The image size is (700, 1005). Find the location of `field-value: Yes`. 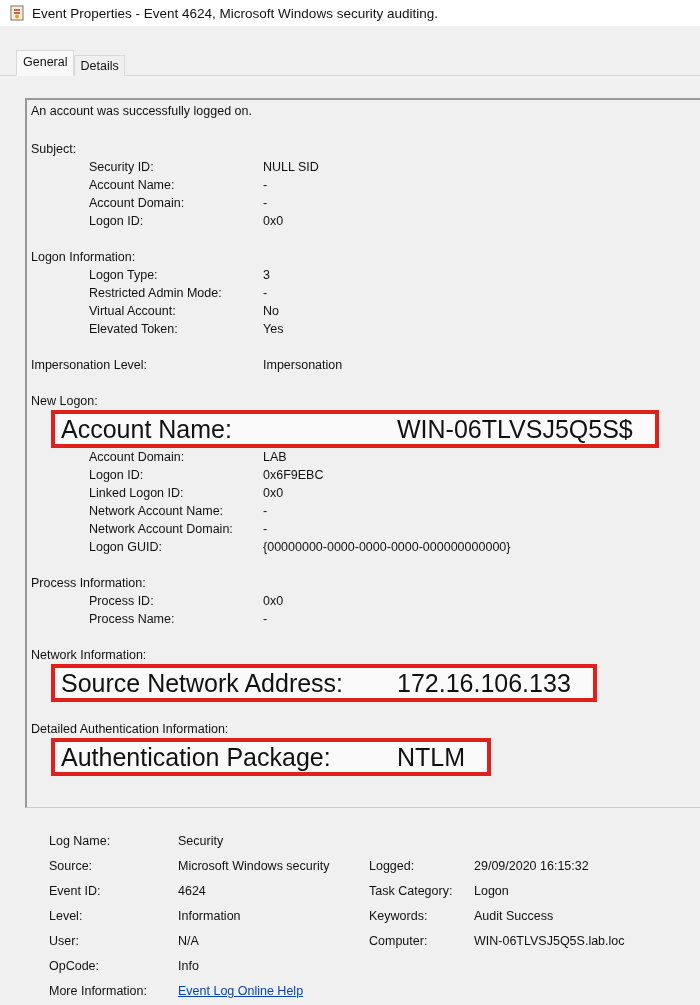

field-value: Yes is located at coordinates (273, 329).